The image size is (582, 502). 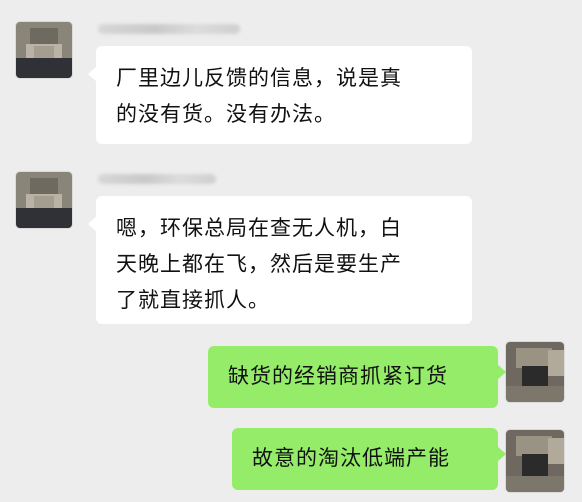 I want to click on message-text-line: 缺货的经销商抓紧订货, so click(x=338, y=376).